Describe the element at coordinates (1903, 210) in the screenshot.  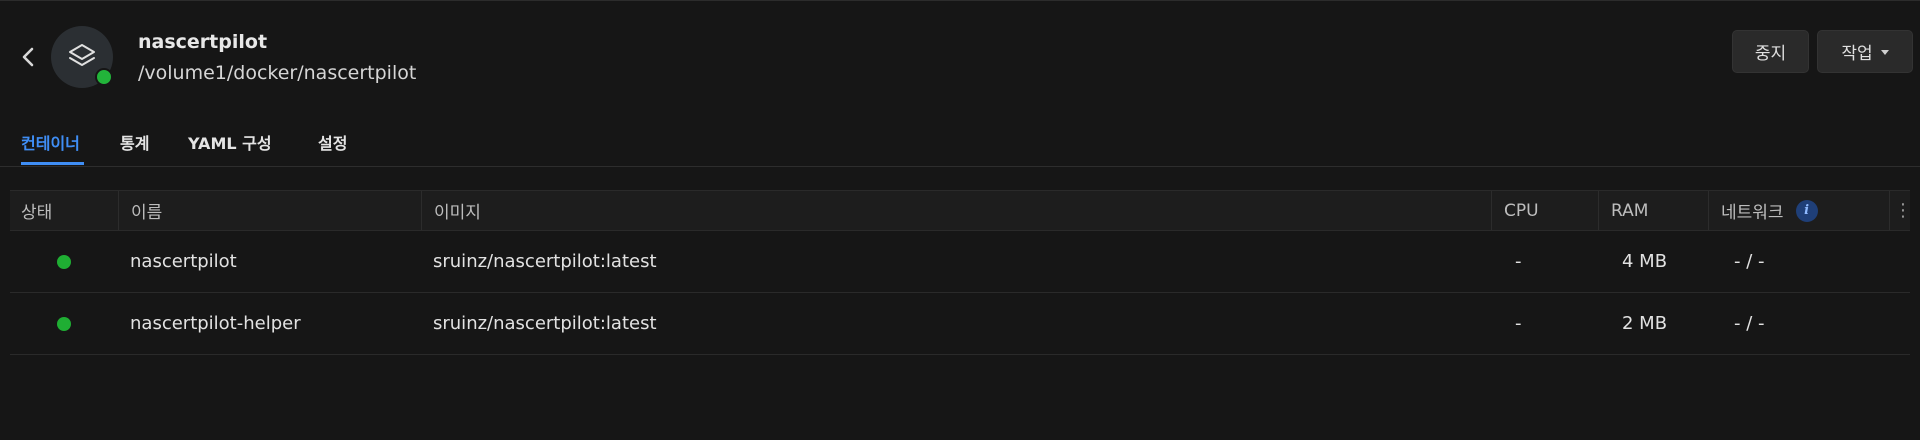
I see `more-vertical-icon: ⋮` at that location.